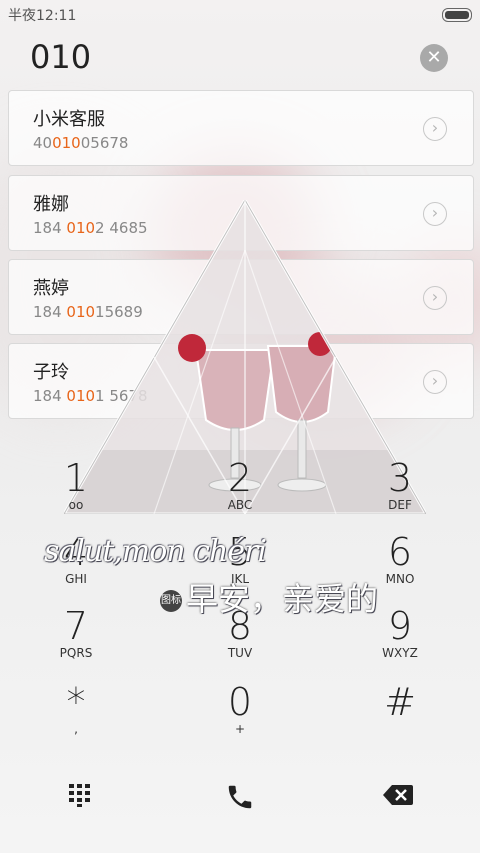 The width and height of the screenshot is (480, 853). Describe the element at coordinates (457, 15) in the screenshot. I see `battery-icon` at that location.